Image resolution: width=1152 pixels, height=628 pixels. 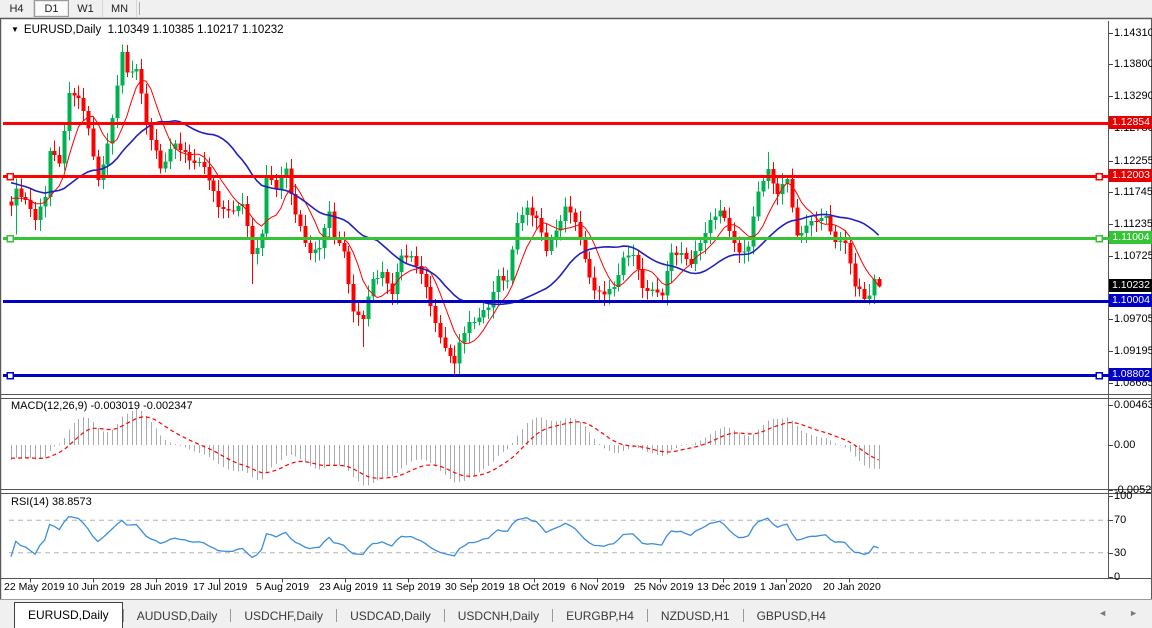 I want to click on rsi-axis-label: 30, so click(x=1120, y=552).